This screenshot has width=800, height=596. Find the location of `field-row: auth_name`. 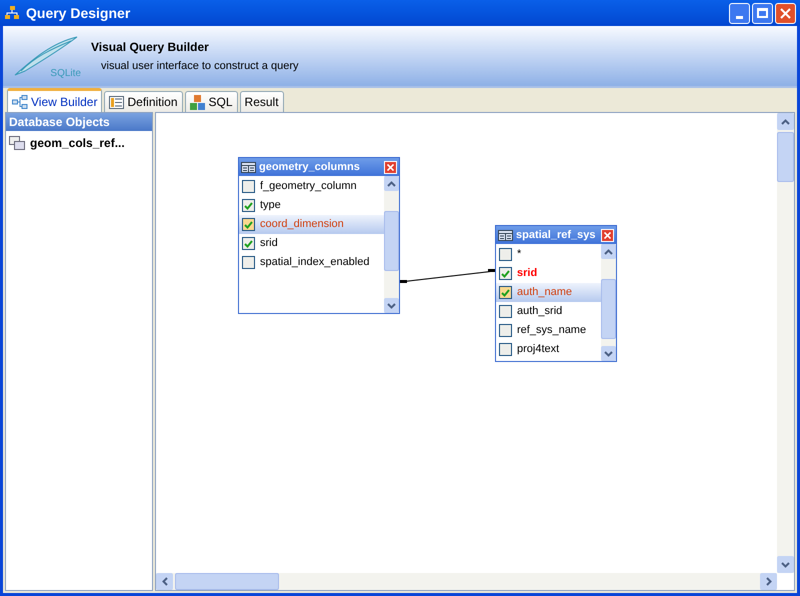

field-row: auth_name is located at coordinates (548, 292).